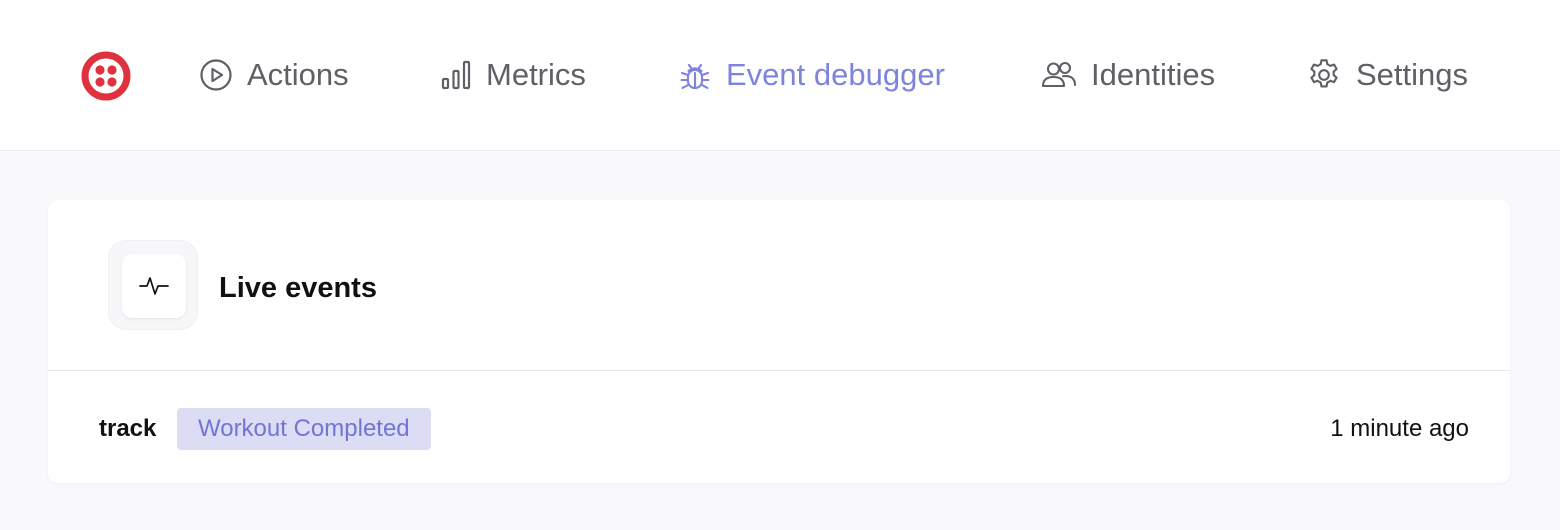 The image size is (1560, 530). What do you see at coordinates (216, 75) in the screenshot?
I see `play-circle-icon` at bounding box center [216, 75].